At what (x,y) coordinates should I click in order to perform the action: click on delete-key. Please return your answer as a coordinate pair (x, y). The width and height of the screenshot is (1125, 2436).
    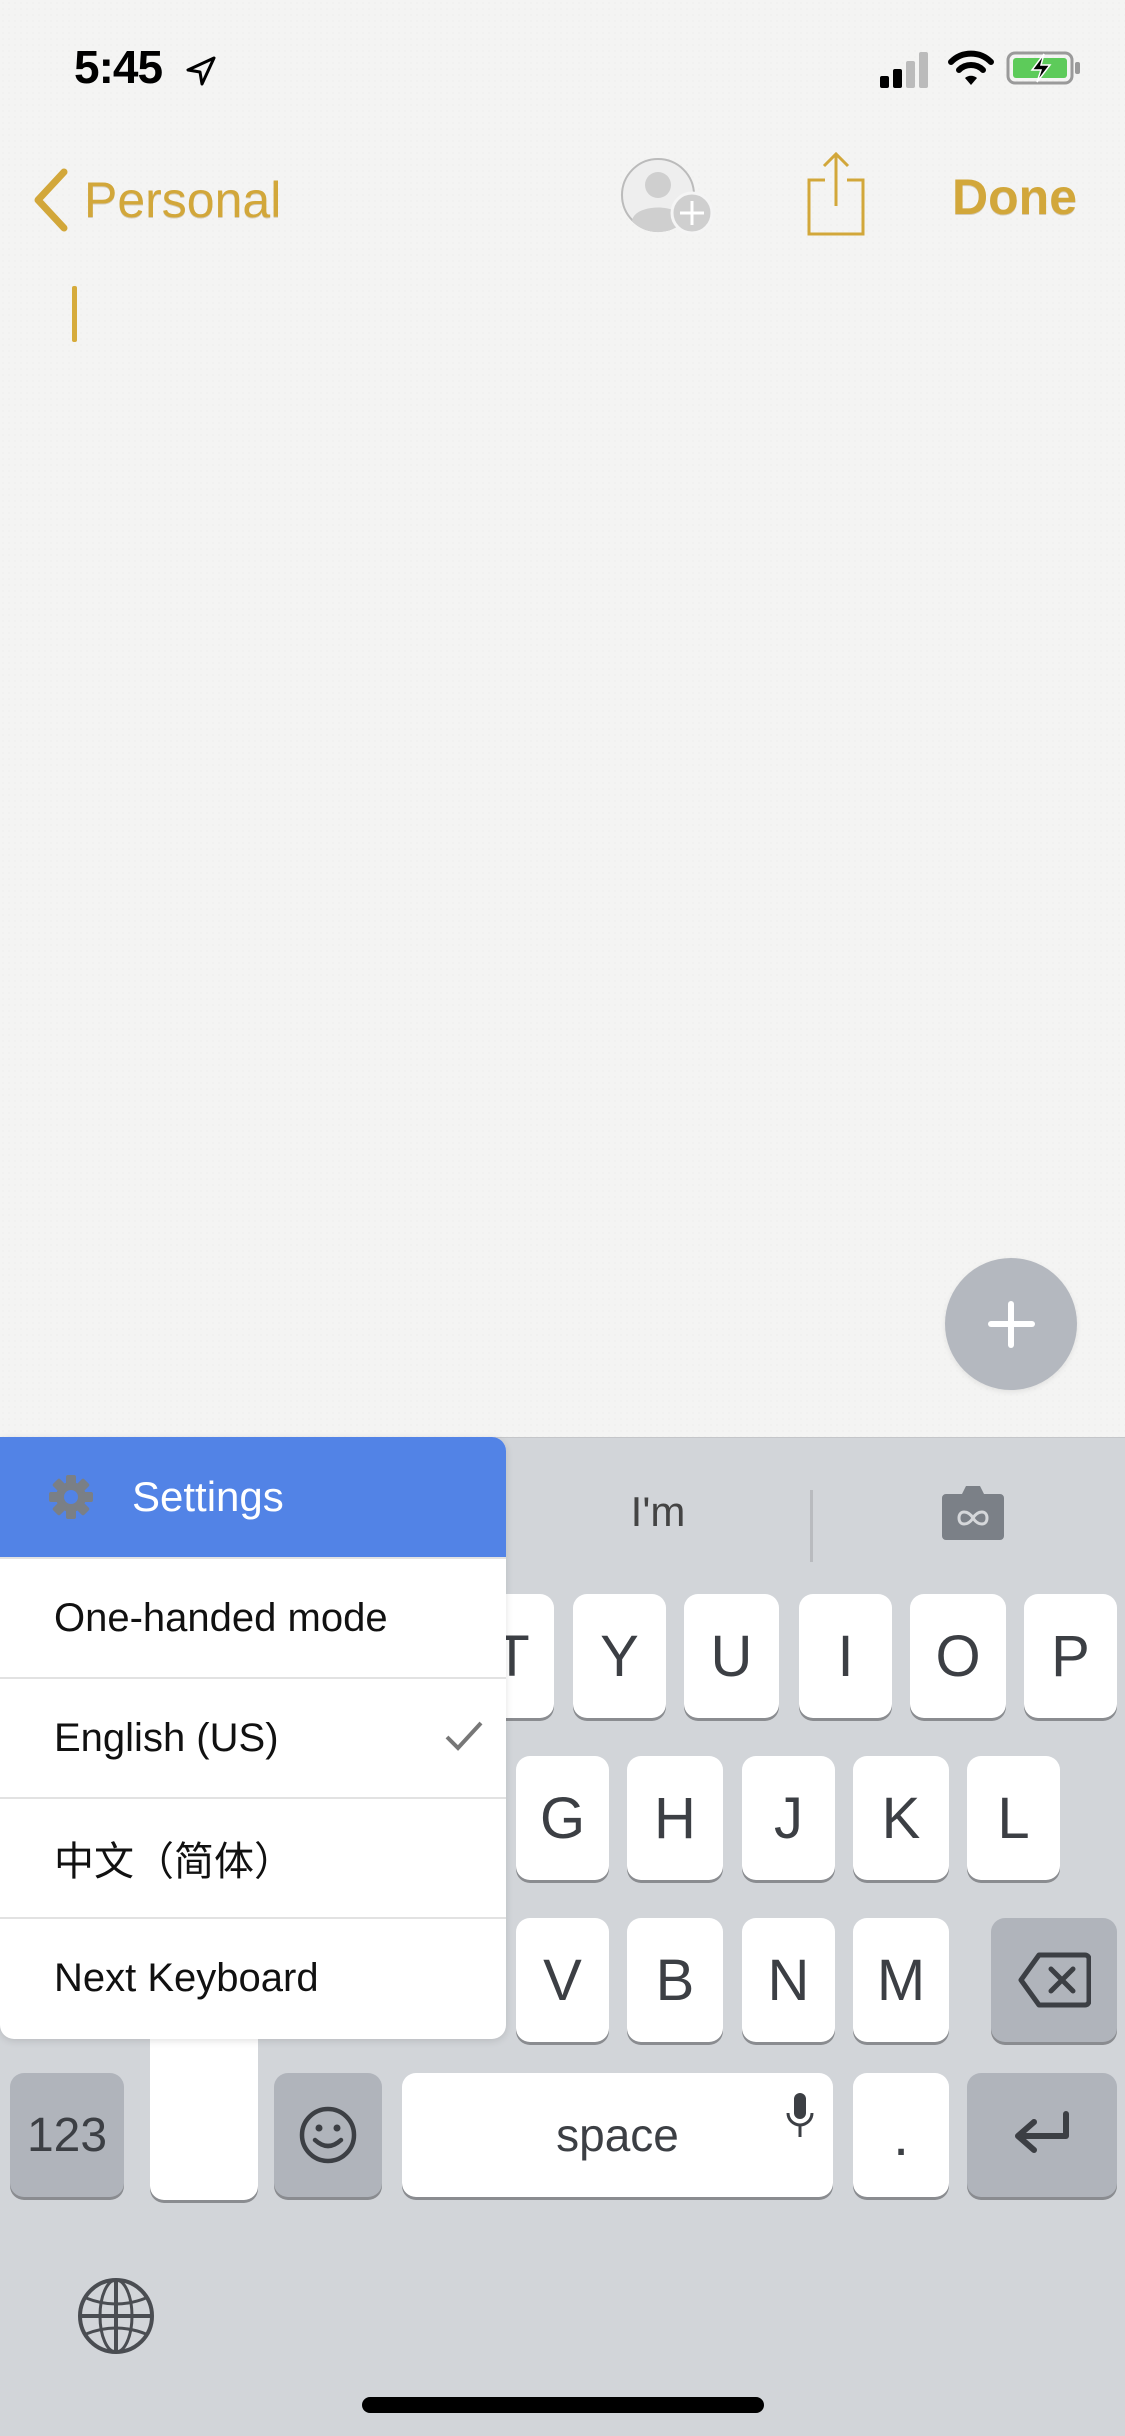
    Looking at the image, I should click on (1054, 1980).